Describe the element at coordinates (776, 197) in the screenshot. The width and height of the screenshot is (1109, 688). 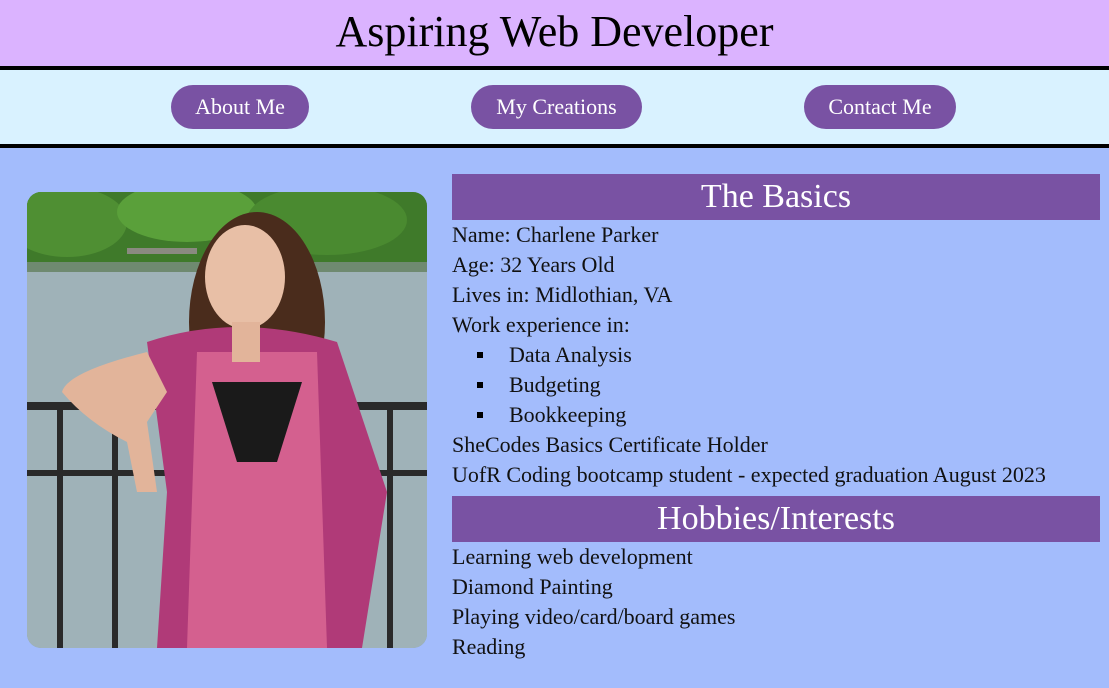
I see `basics-heading: The Basics` at that location.